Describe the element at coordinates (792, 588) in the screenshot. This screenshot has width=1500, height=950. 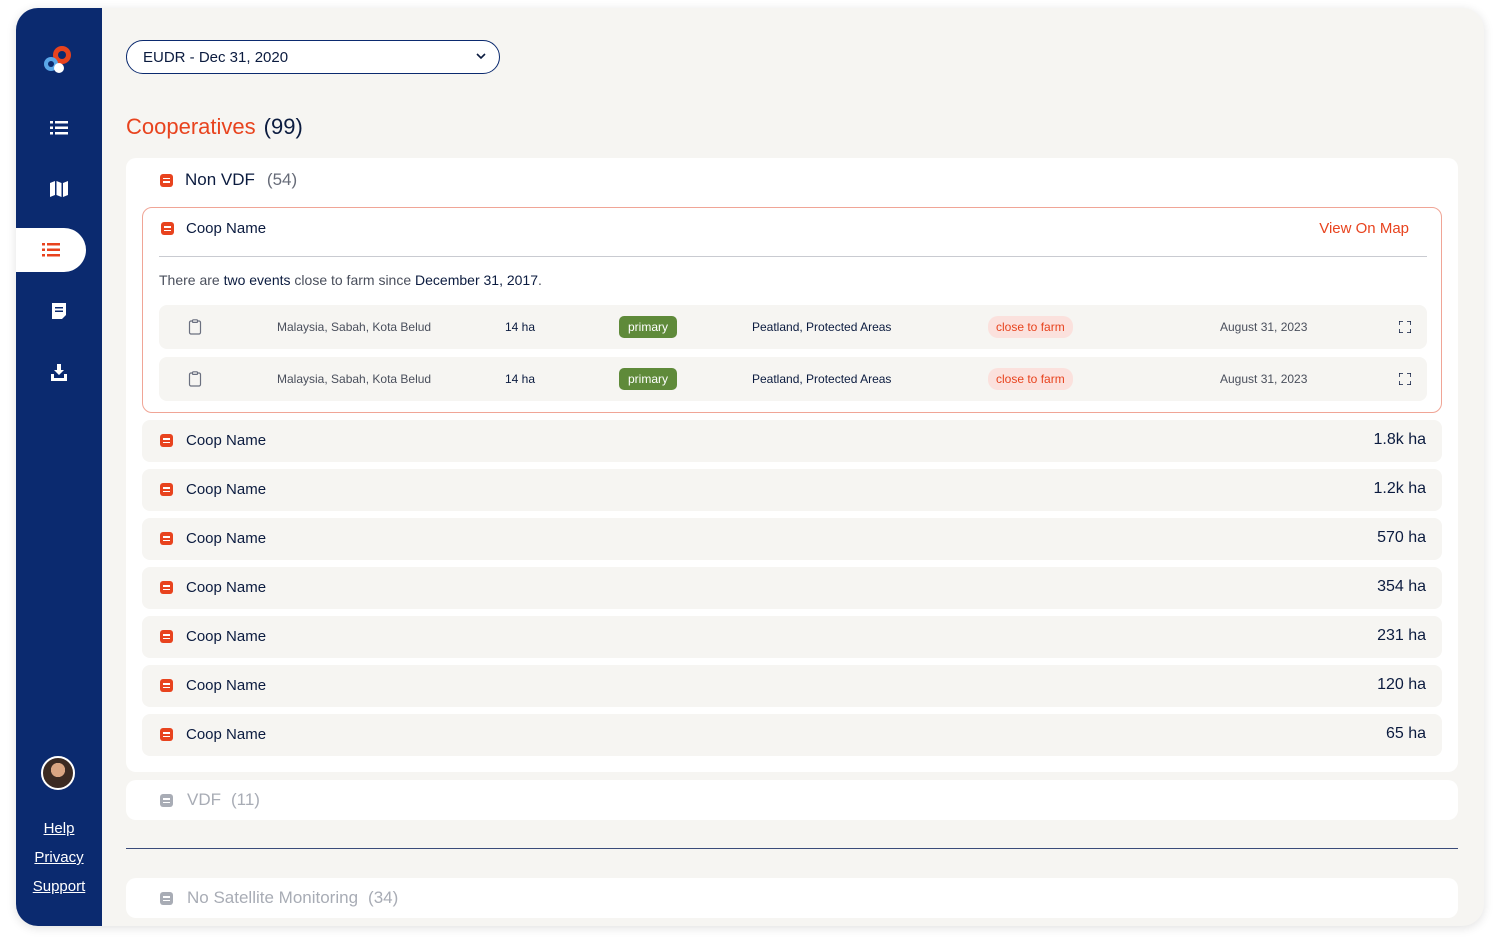
I see `coop-row: Coop Name 354 ha` at that location.